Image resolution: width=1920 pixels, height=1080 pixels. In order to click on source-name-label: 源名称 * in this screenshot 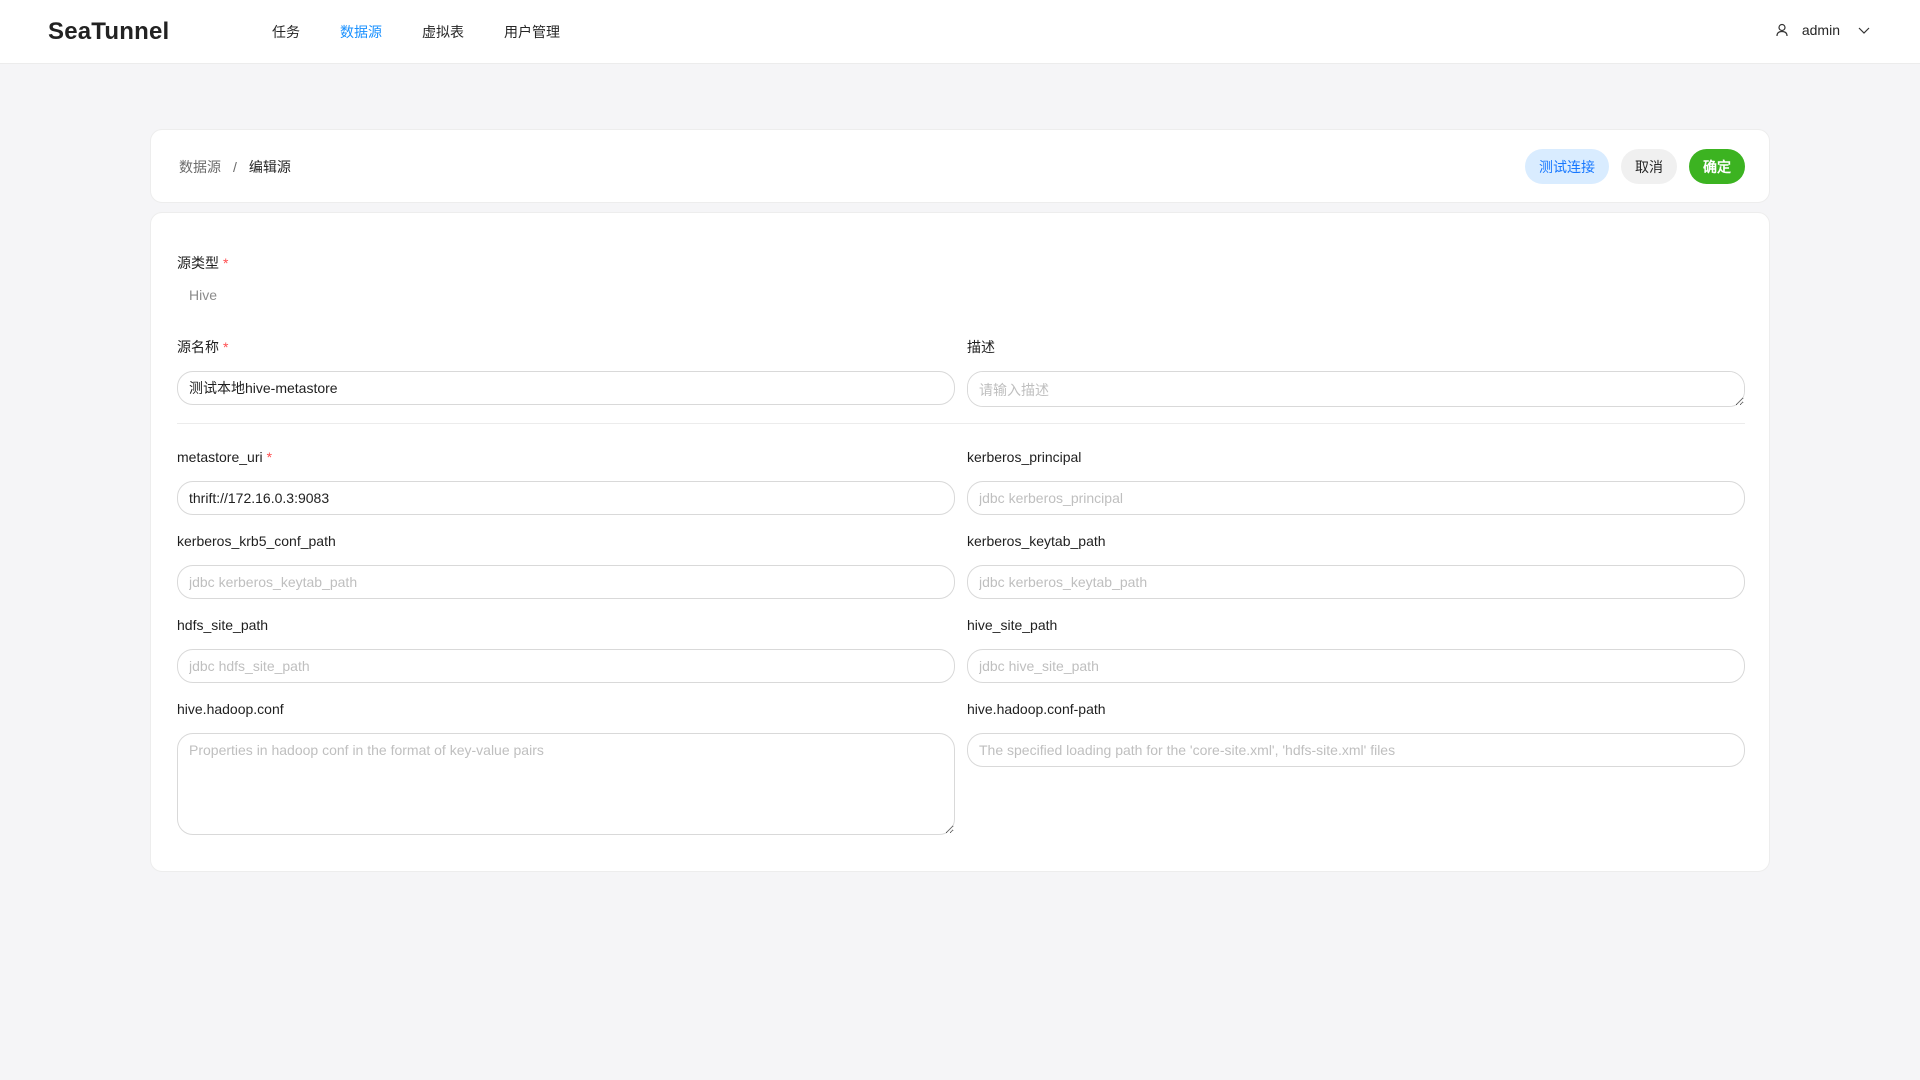, I will do `click(566, 347)`.